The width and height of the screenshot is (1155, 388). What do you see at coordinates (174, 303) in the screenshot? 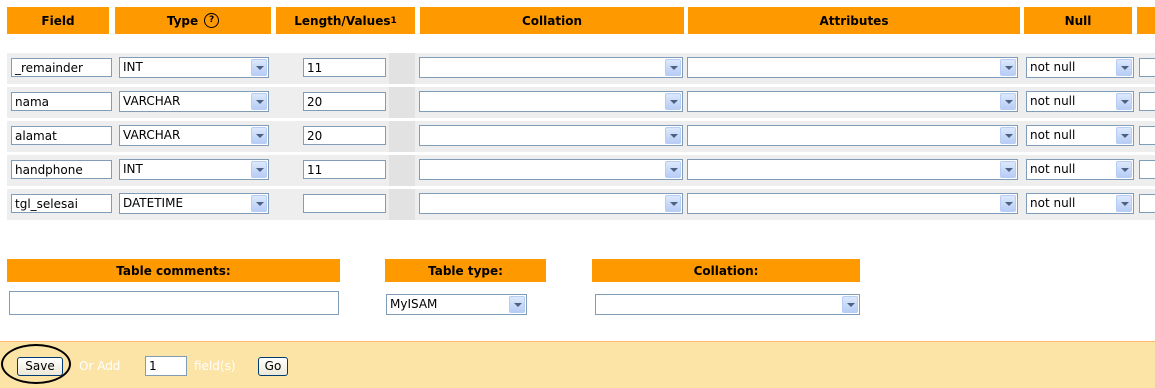
I see `table-comments-input` at bounding box center [174, 303].